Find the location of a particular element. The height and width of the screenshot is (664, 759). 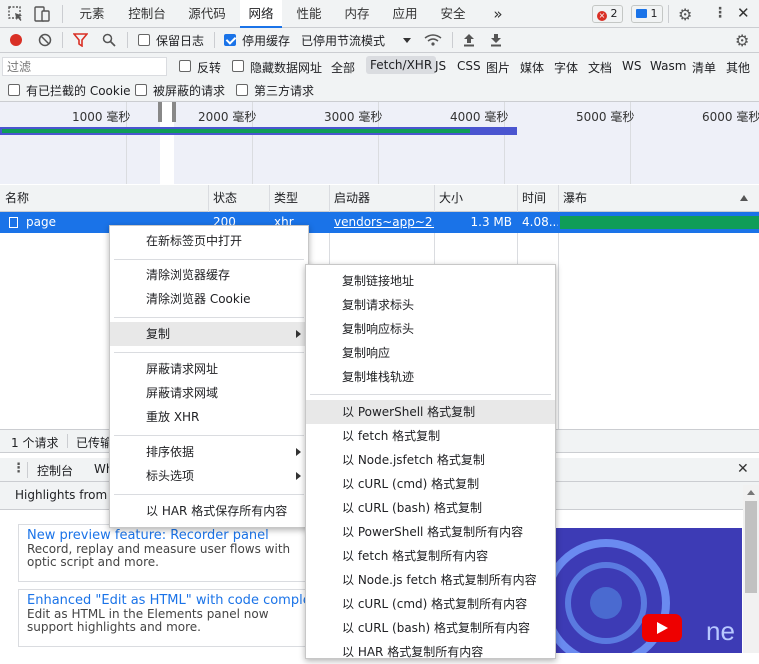

drawer-more-icon: ⋮ is located at coordinates (18, 468).